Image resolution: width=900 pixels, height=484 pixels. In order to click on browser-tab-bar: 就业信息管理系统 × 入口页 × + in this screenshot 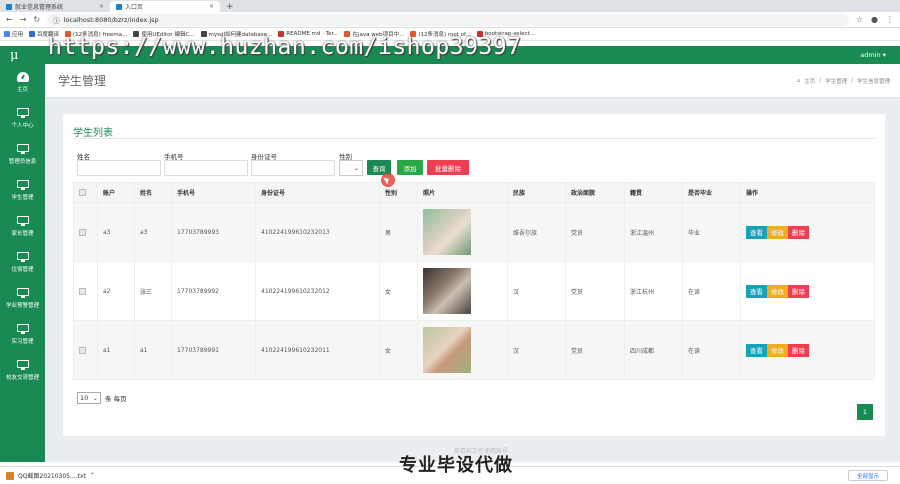, I will do `click(450, 6)`.